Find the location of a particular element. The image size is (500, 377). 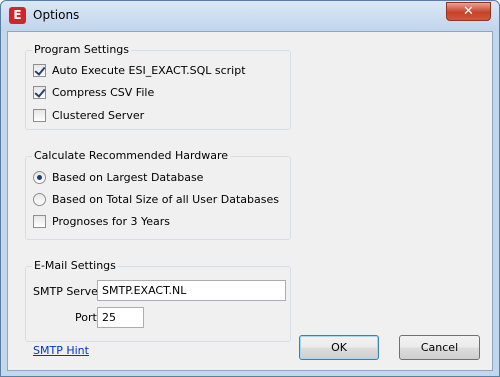

compress-csv-check-box is located at coordinates (39, 92).